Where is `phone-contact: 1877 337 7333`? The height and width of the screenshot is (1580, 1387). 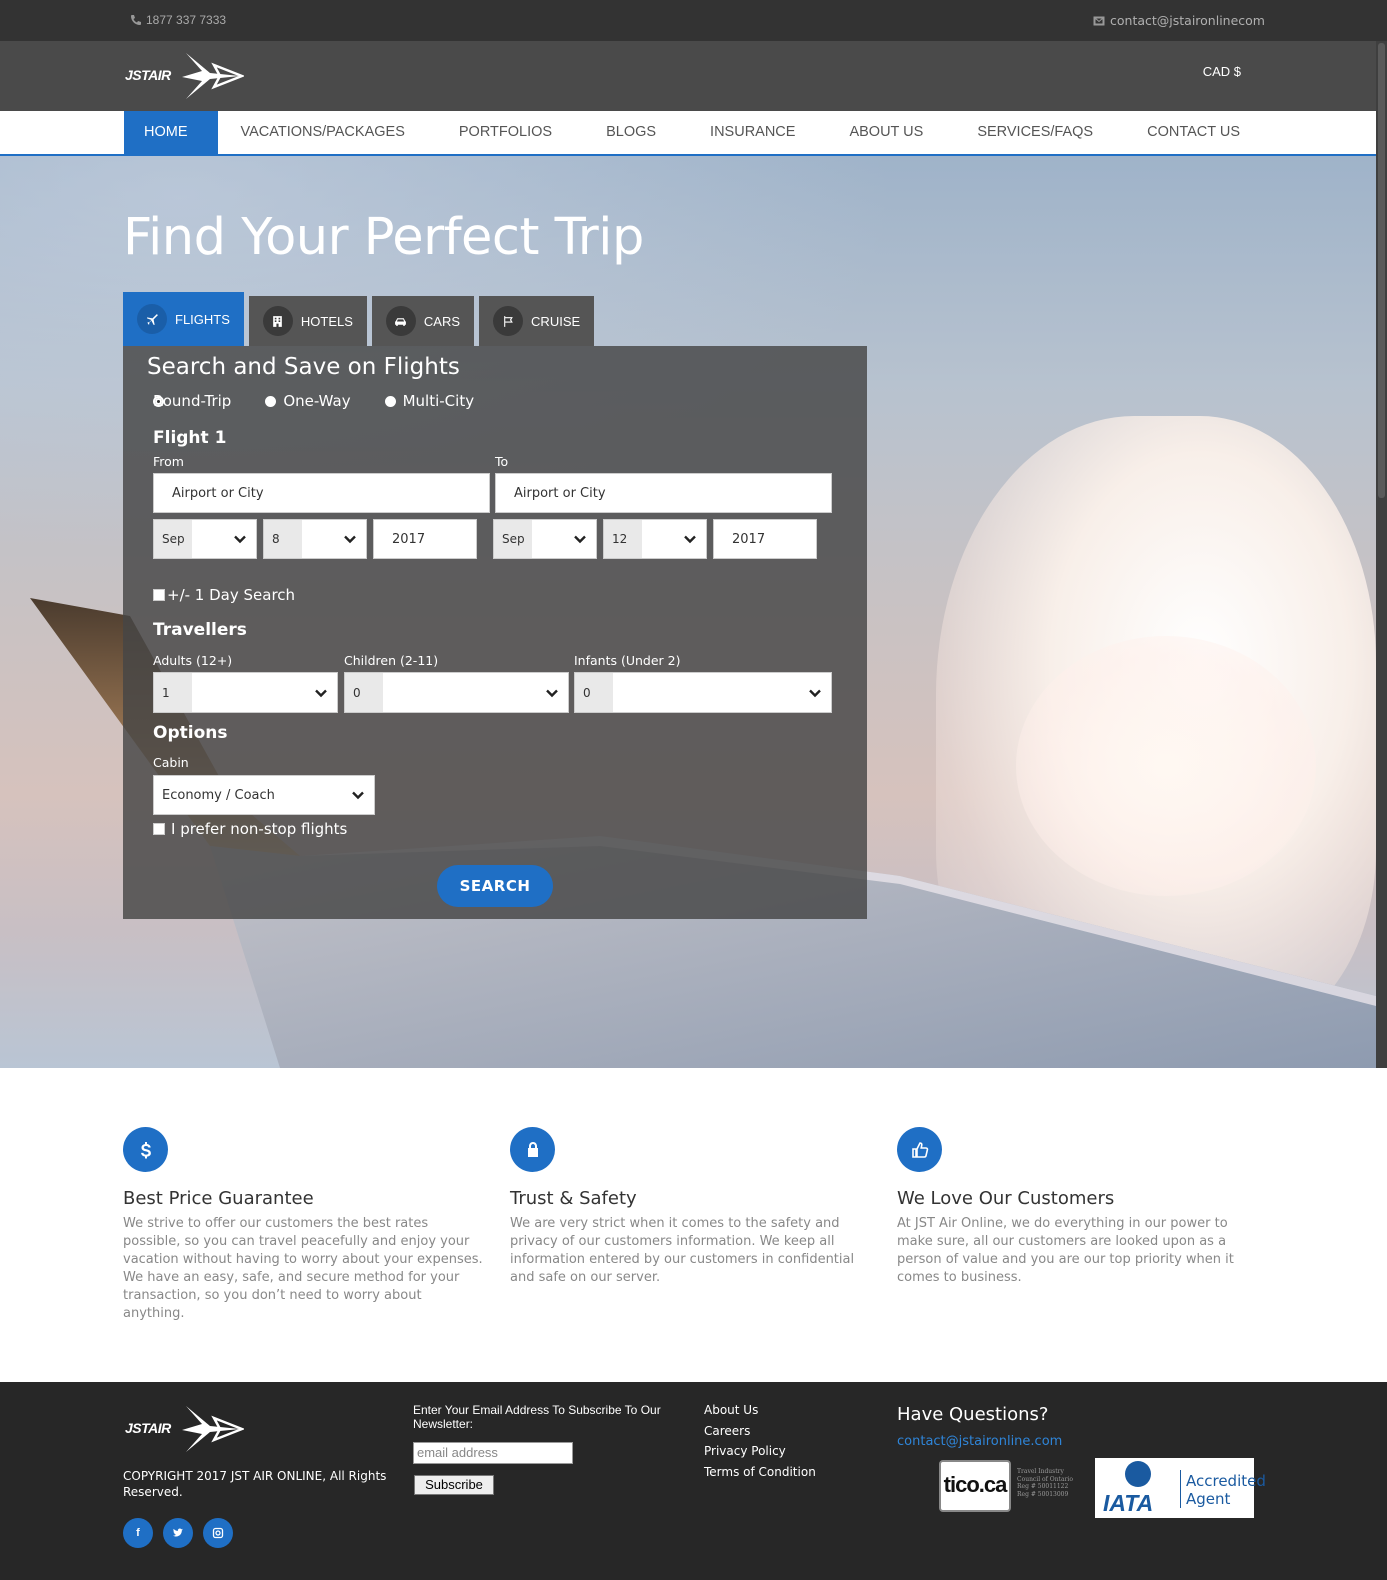
phone-contact: 1877 337 7333 is located at coordinates (178, 20).